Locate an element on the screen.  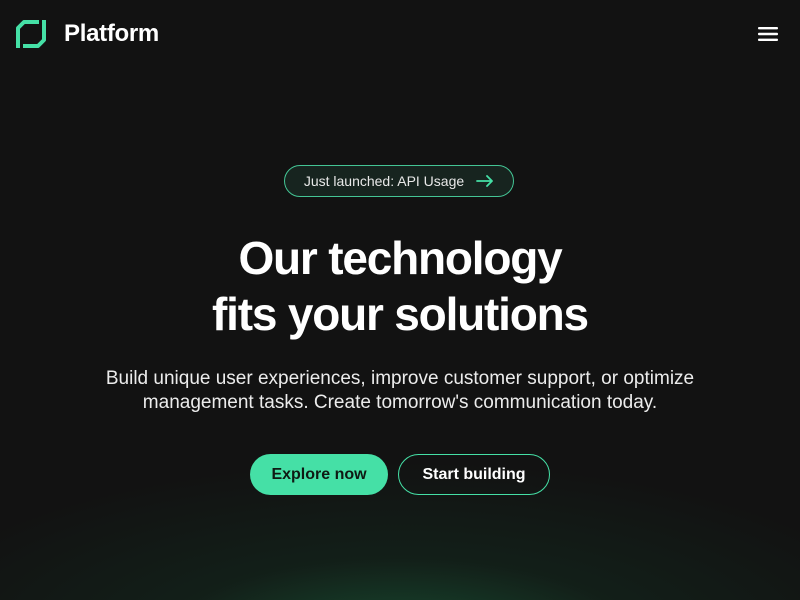
arrow-right-icon is located at coordinates (485, 181).